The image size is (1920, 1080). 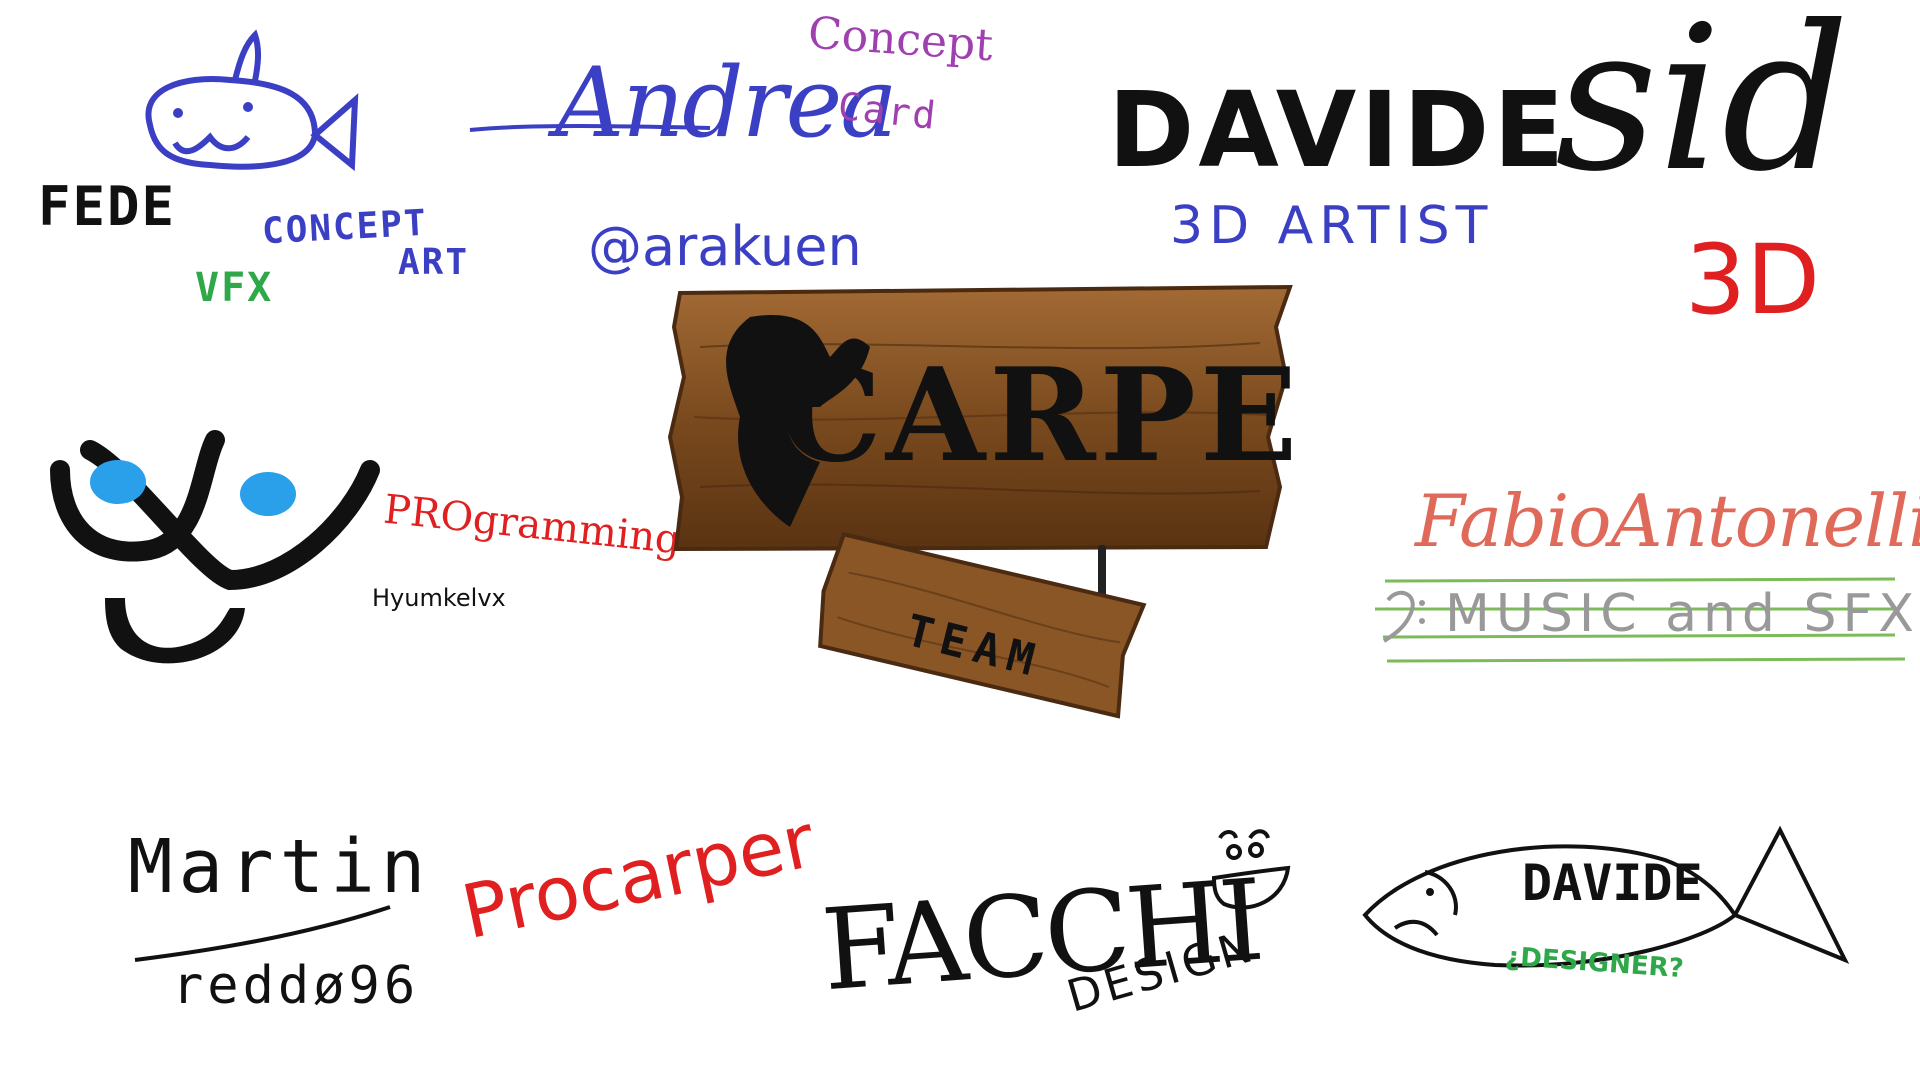 I want to click on fabio-role: MUSIC and SFX, so click(x=1682, y=614).